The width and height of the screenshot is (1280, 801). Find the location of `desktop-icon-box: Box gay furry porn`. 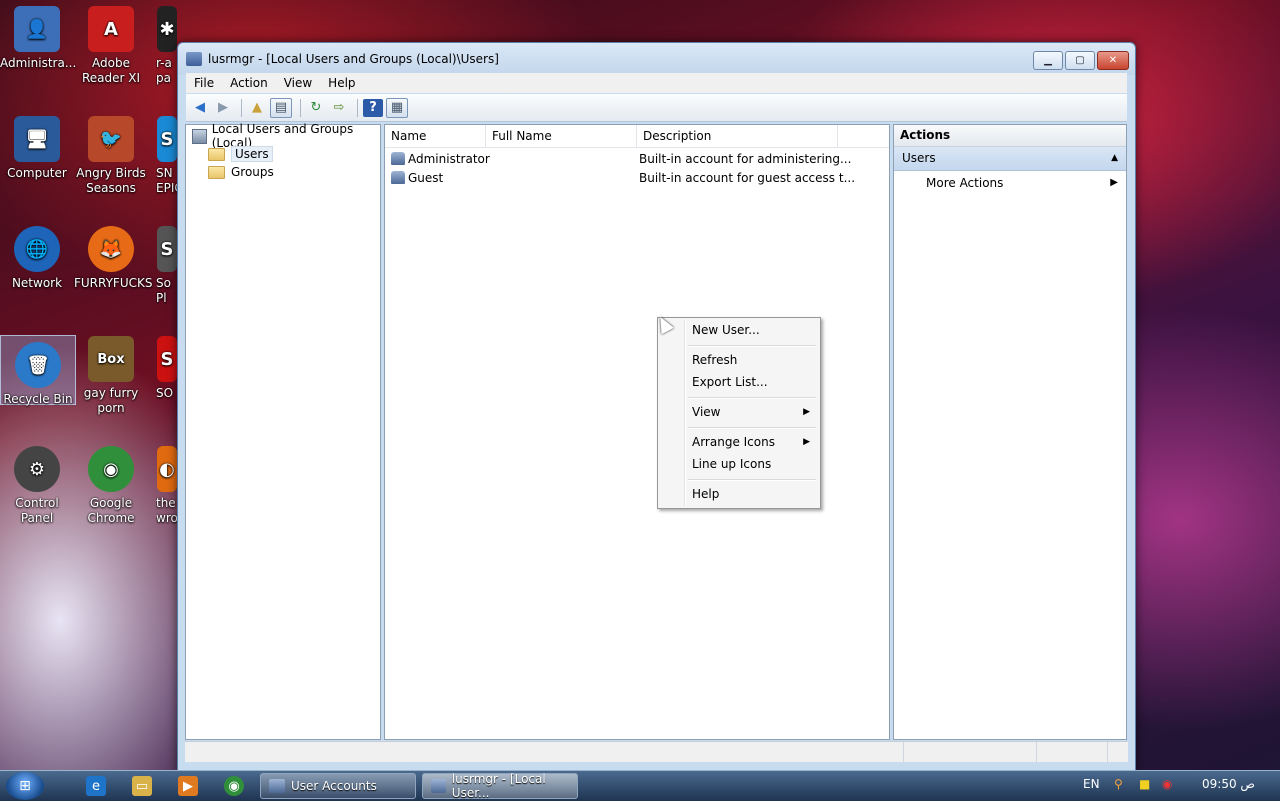

desktop-icon-box: Box gay furry porn is located at coordinates (111, 373).